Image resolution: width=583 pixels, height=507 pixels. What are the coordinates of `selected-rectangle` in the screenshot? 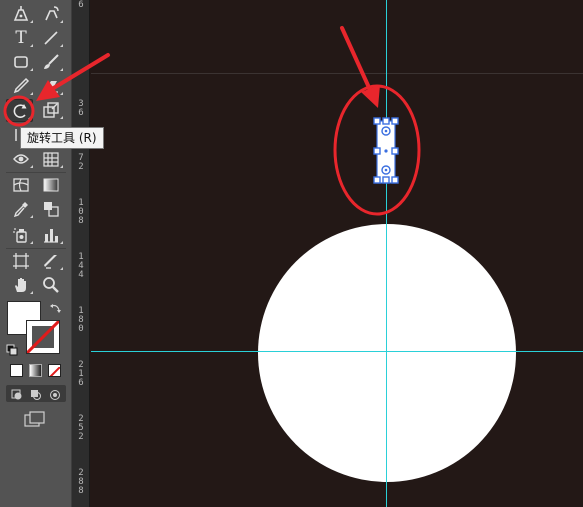 It's located at (386, 150).